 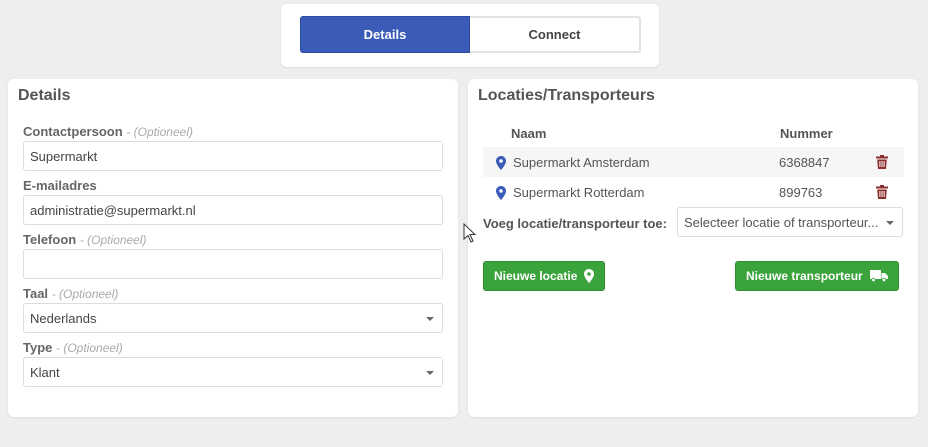 What do you see at coordinates (71, 293) in the screenshot?
I see `taal-label: Taal - (Optioneel)` at bounding box center [71, 293].